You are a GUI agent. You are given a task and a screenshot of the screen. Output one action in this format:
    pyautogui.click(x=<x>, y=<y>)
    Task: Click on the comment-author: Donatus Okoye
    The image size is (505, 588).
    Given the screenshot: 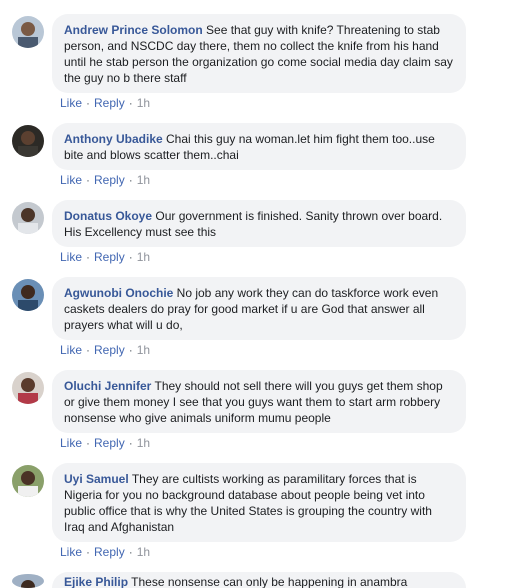 What is the action you would take?
    pyautogui.click(x=108, y=216)
    